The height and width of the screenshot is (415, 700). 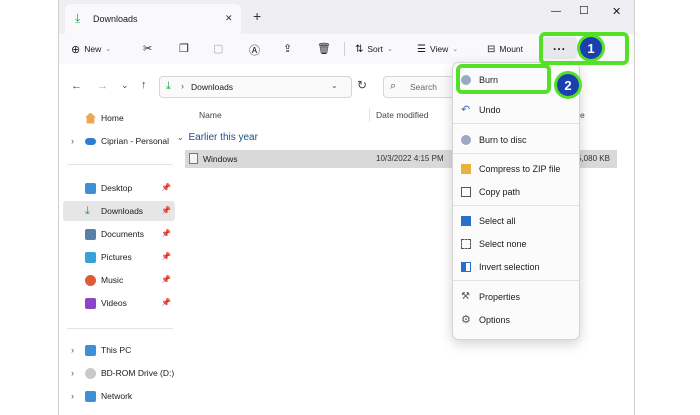 What do you see at coordinates (119, 350) in the screenshot?
I see `sidebar-item-this-pc: › This PC` at bounding box center [119, 350].